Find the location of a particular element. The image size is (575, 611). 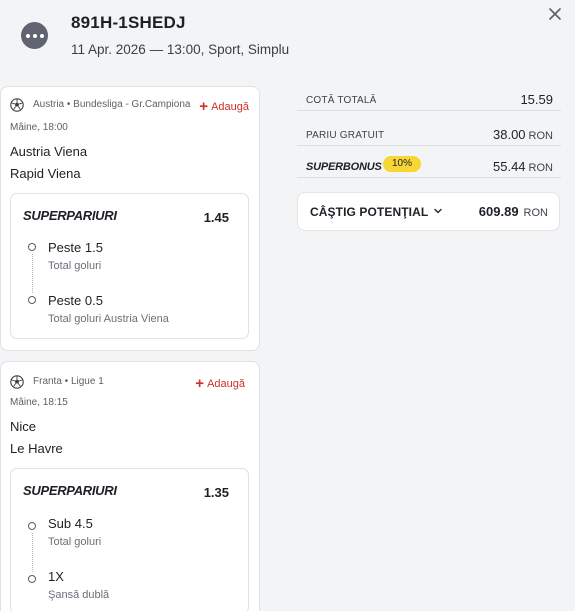

more-options-icon is located at coordinates (34, 35).